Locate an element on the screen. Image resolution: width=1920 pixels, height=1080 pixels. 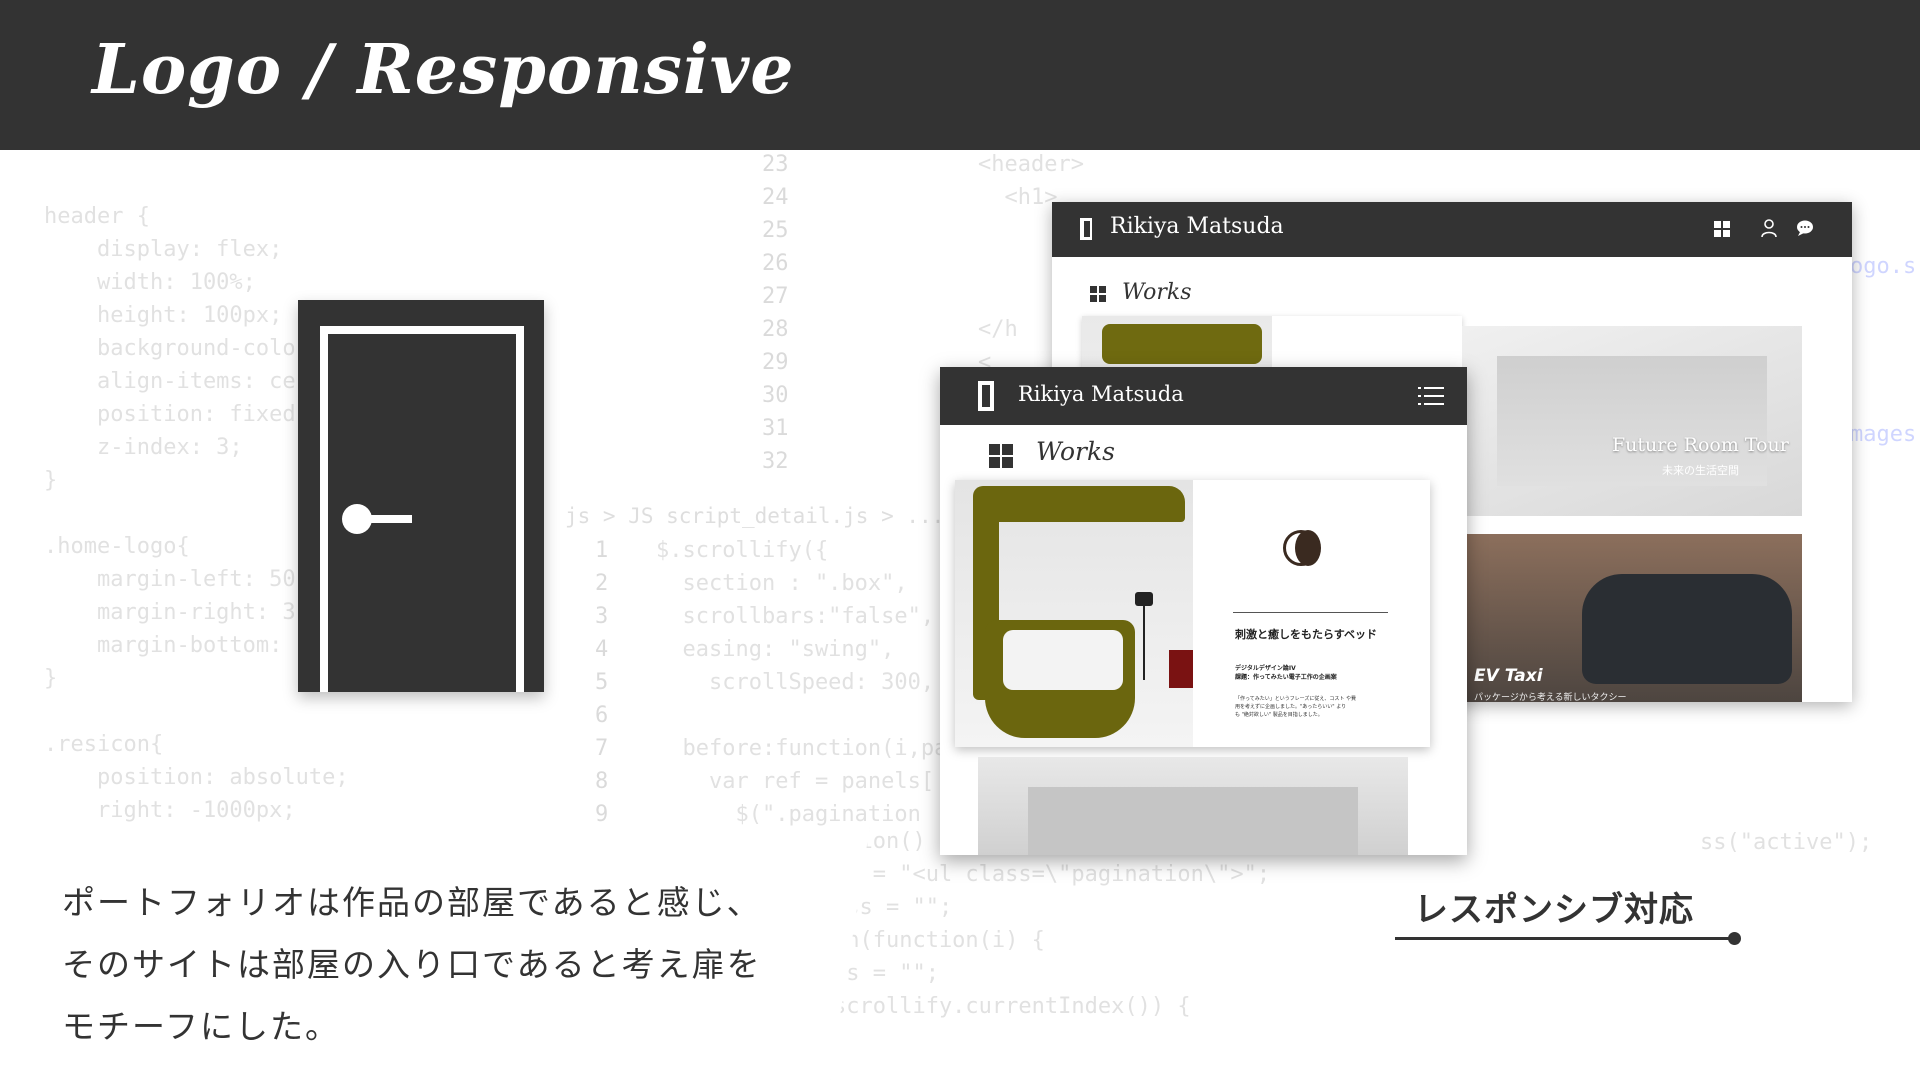
sun-moon-icon is located at coordinates (1302, 548).